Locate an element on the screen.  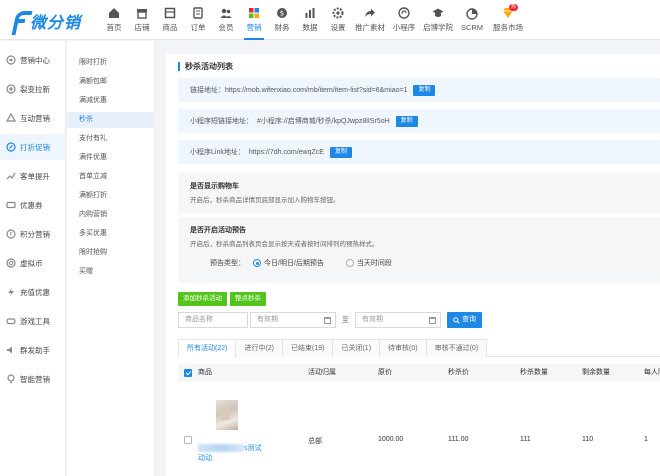
sidebar-item-6: P 积分营销 is located at coordinates (33, 234).